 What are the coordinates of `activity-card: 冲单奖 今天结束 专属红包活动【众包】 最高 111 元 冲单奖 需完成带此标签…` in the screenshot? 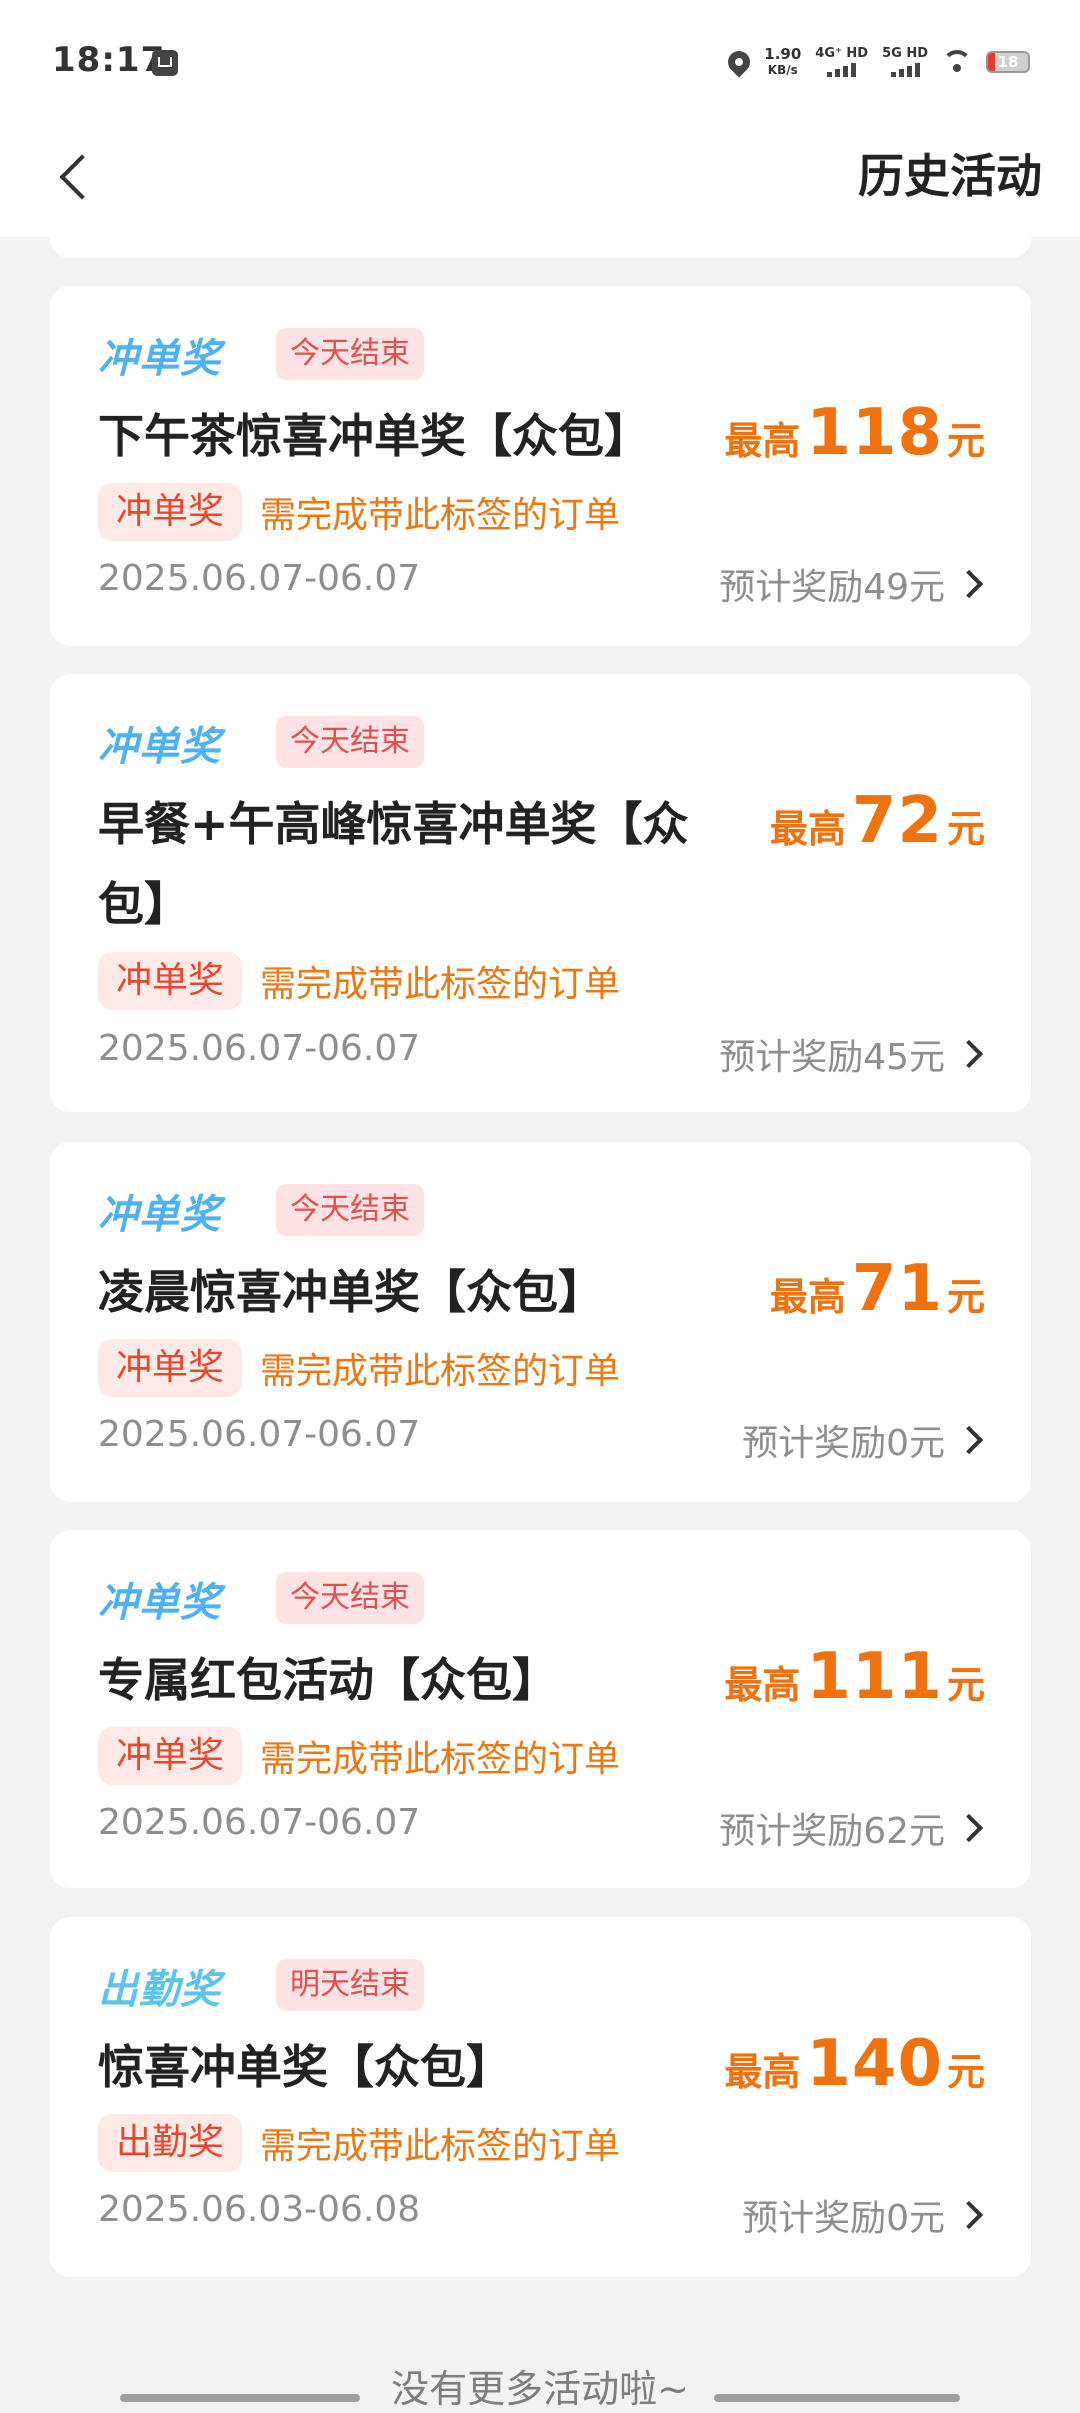 It's located at (540, 1709).